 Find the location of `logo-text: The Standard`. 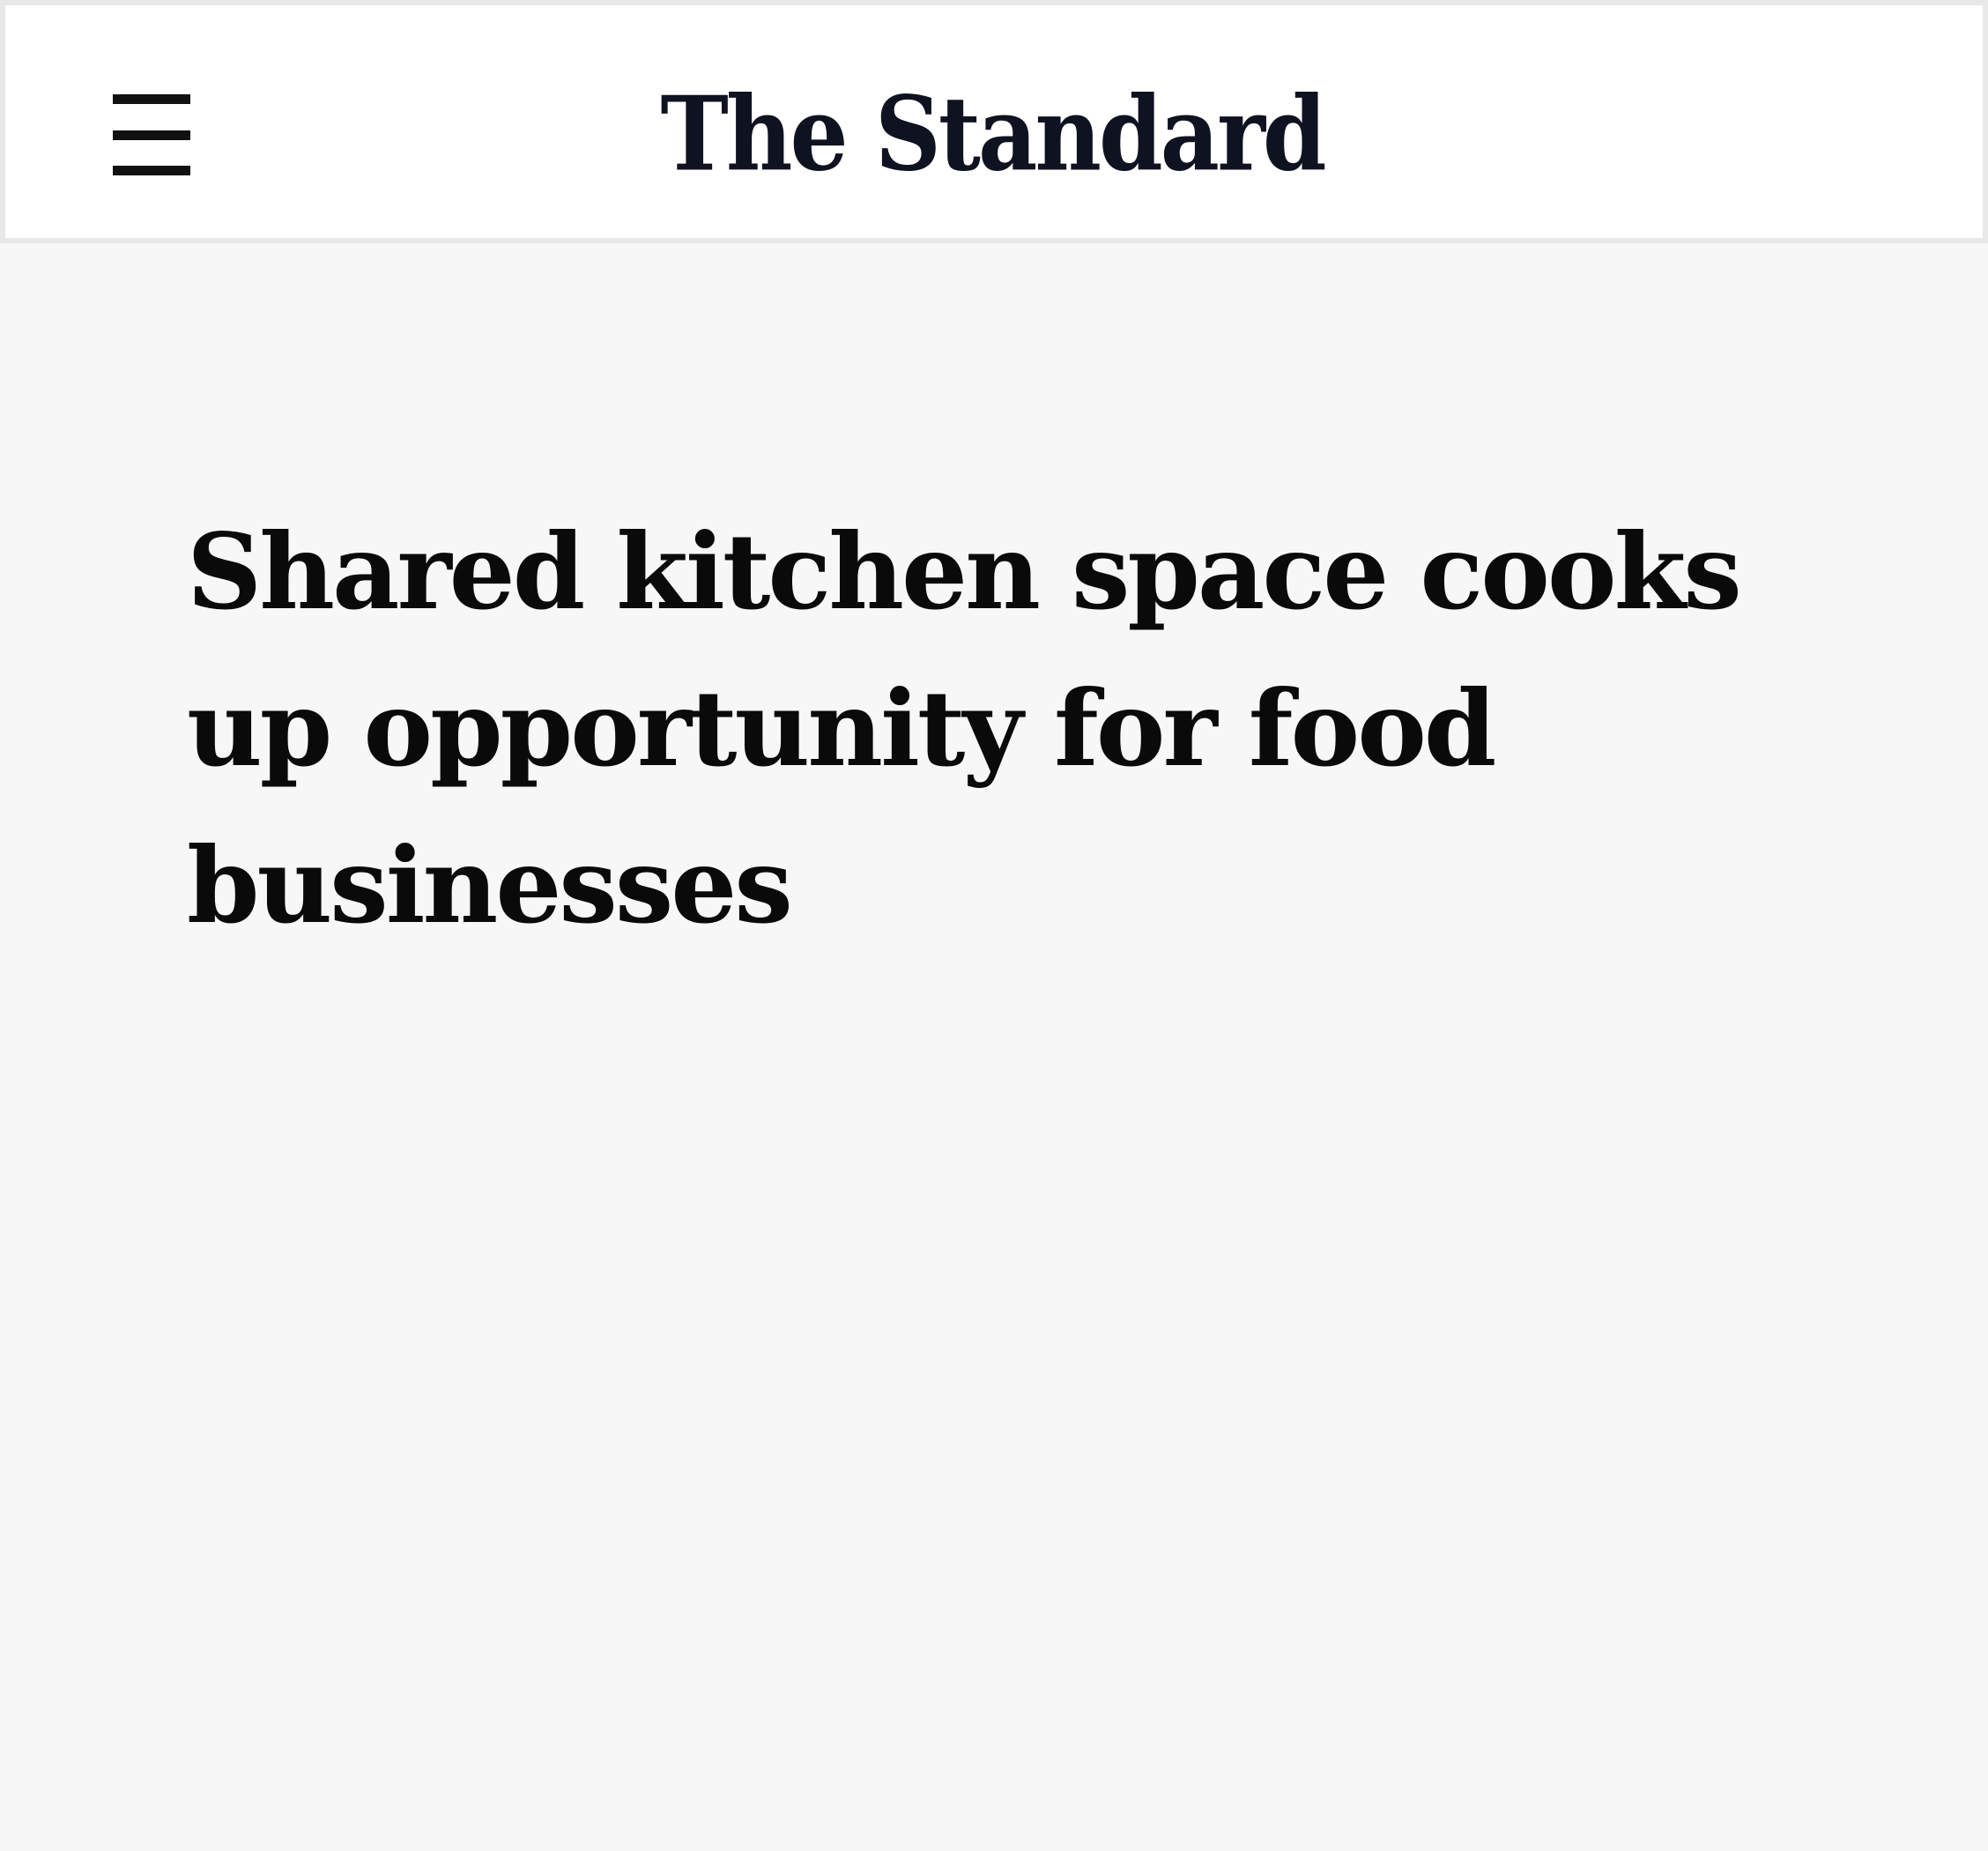

logo-text: The Standard is located at coordinates (993, 133).